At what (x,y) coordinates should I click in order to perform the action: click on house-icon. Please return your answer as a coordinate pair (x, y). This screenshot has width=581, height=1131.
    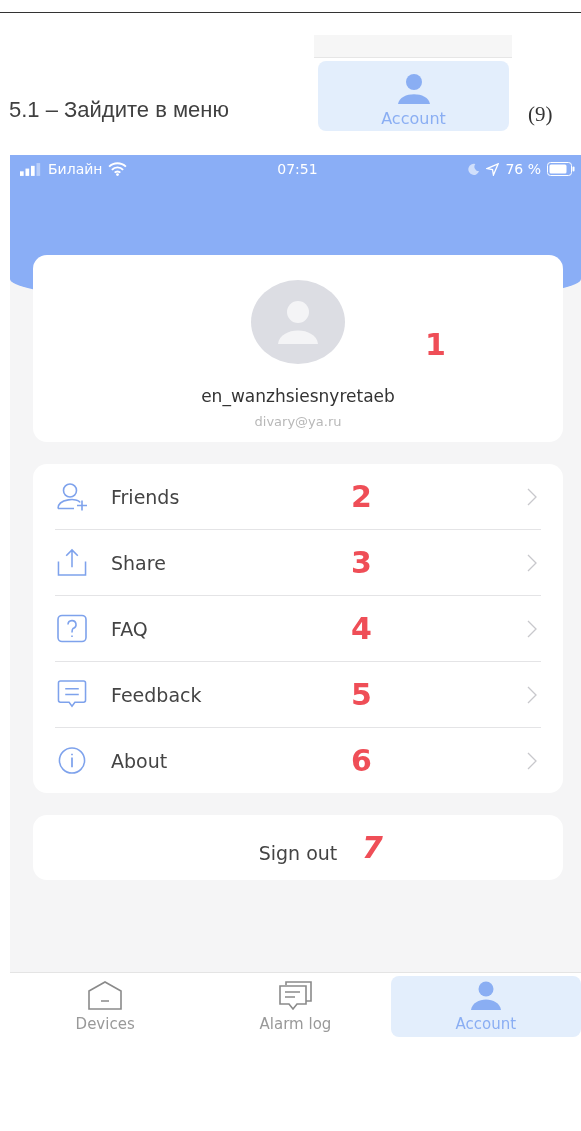
    Looking at the image, I should click on (105, 995).